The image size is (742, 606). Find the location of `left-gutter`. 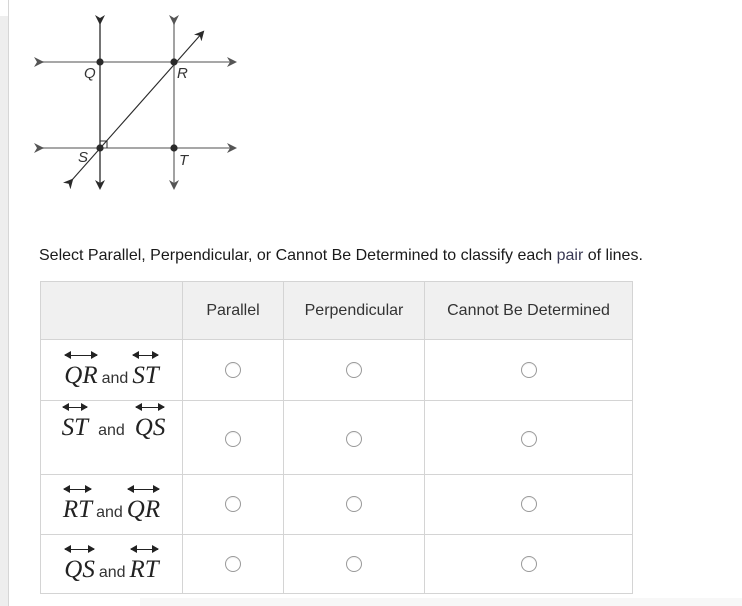

left-gutter is located at coordinates (4, 303).